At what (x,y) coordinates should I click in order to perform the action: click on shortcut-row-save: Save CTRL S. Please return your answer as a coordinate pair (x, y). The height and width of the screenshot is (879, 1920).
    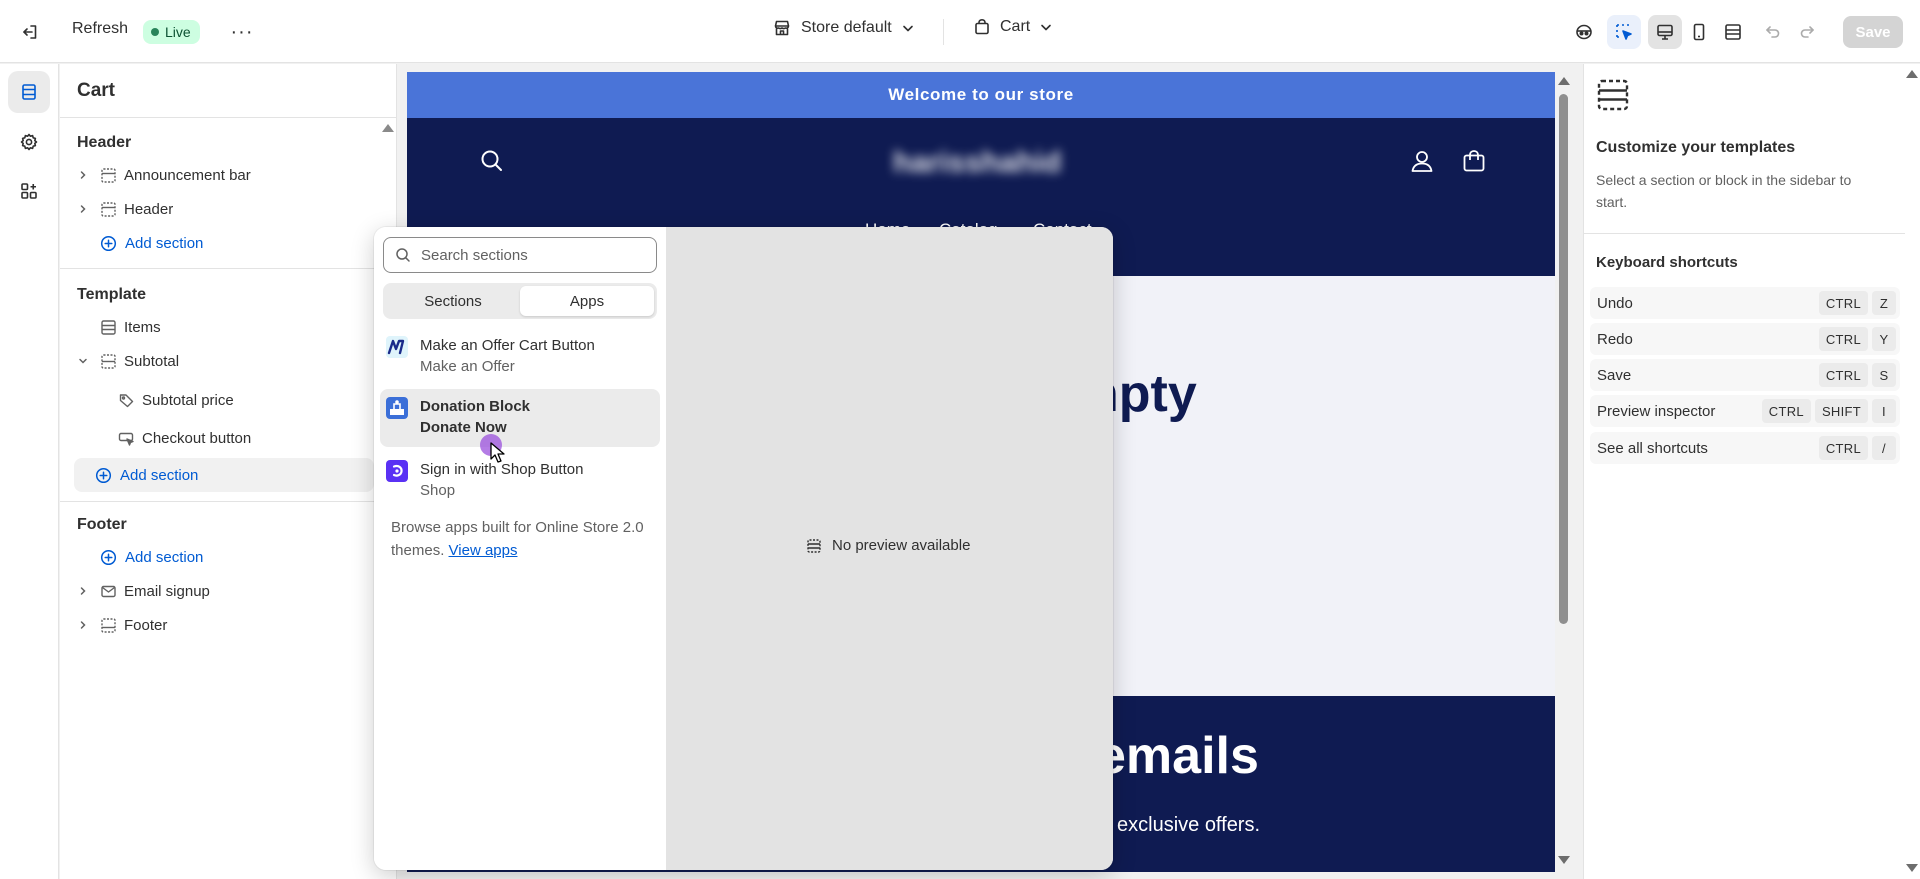
    Looking at the image, I should click on (1745, 375).